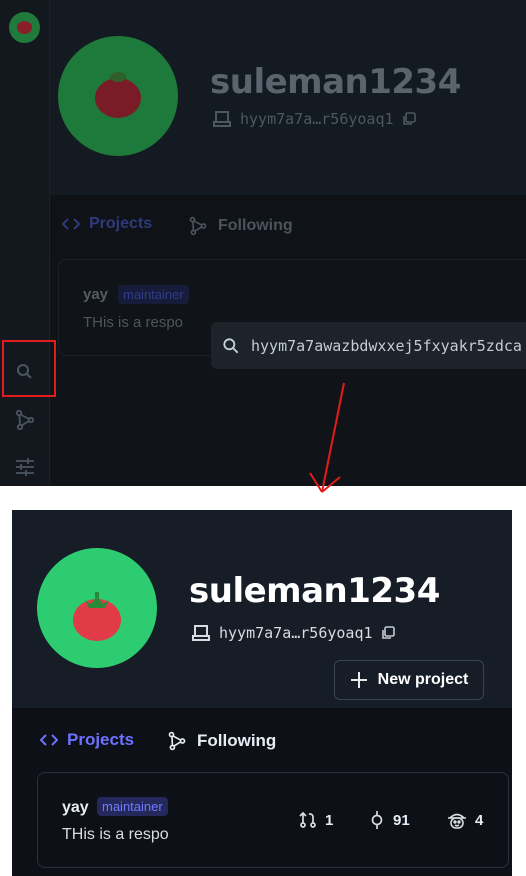  What do you see at coordinates (118, 77) in the screenshot?
I see `leaf-icon` at bounding box center [118, 77].